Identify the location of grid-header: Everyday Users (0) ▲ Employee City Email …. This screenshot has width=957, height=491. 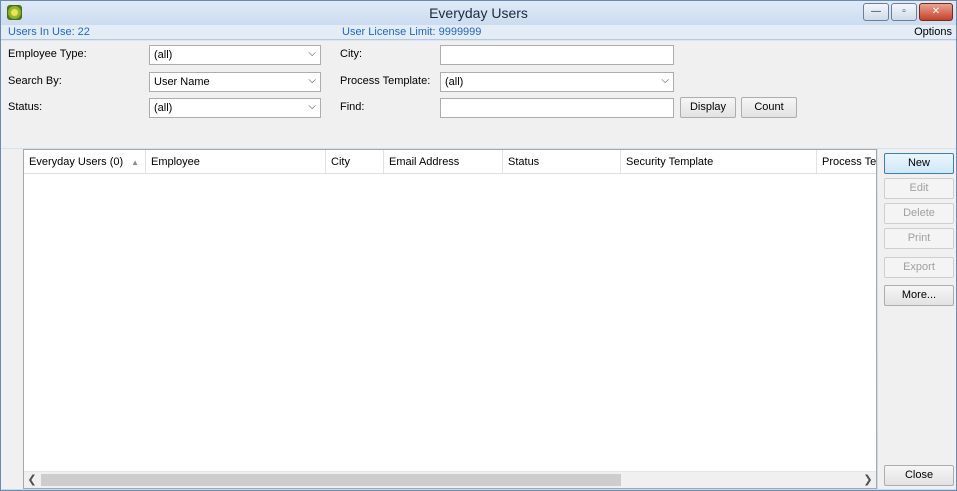
(450, 162).